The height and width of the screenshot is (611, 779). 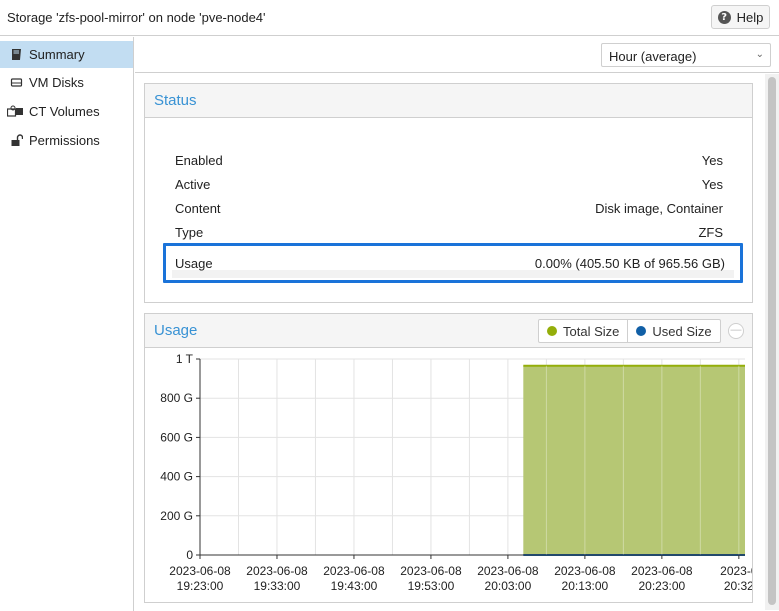 What do you see at coordinates (193, 184) in the screenshot?
I see `status-key: Active` at bounding box center [193, 184].